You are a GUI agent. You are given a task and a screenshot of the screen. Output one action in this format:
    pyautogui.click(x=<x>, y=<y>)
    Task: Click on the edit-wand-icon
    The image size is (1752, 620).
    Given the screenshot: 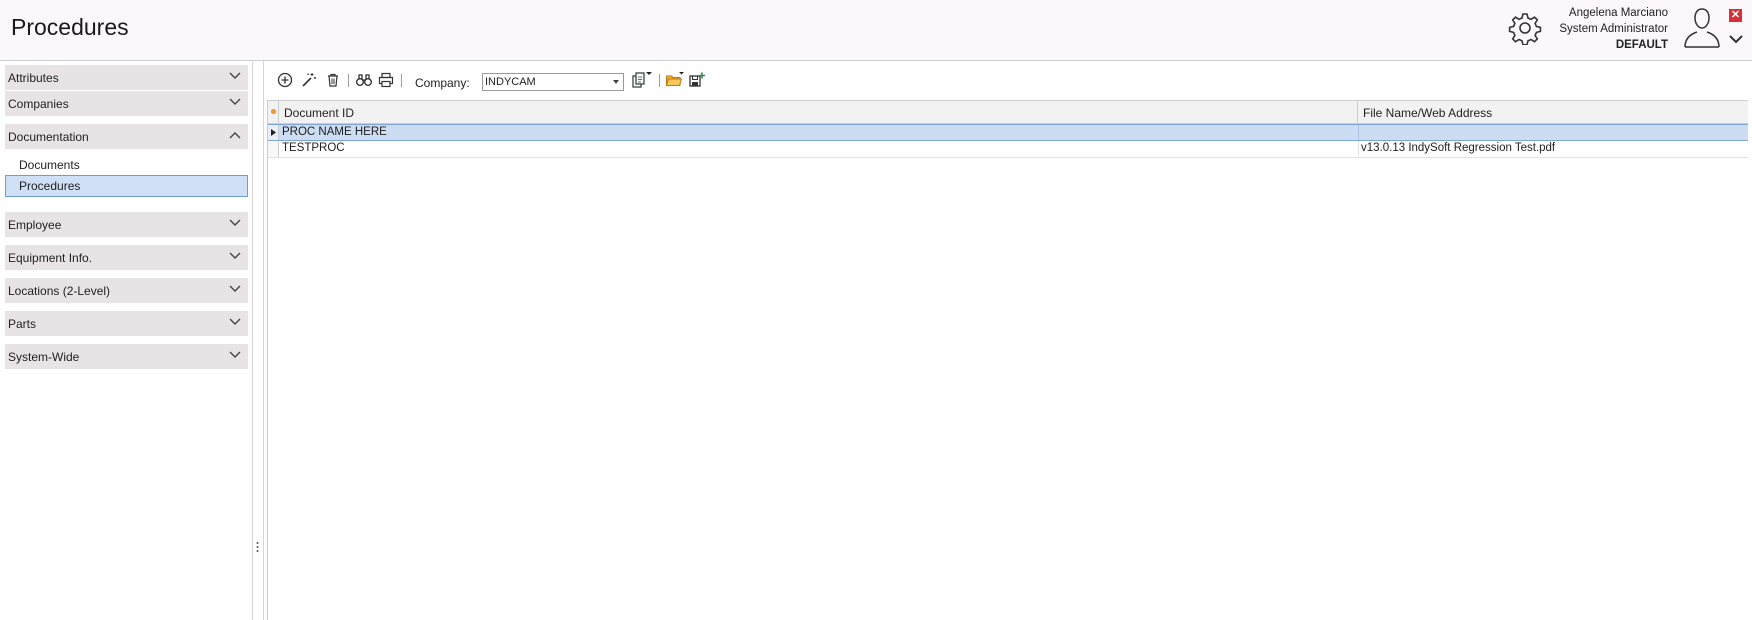 What is the action you would take?
    pyautogui.click(x=309, y=80)
    